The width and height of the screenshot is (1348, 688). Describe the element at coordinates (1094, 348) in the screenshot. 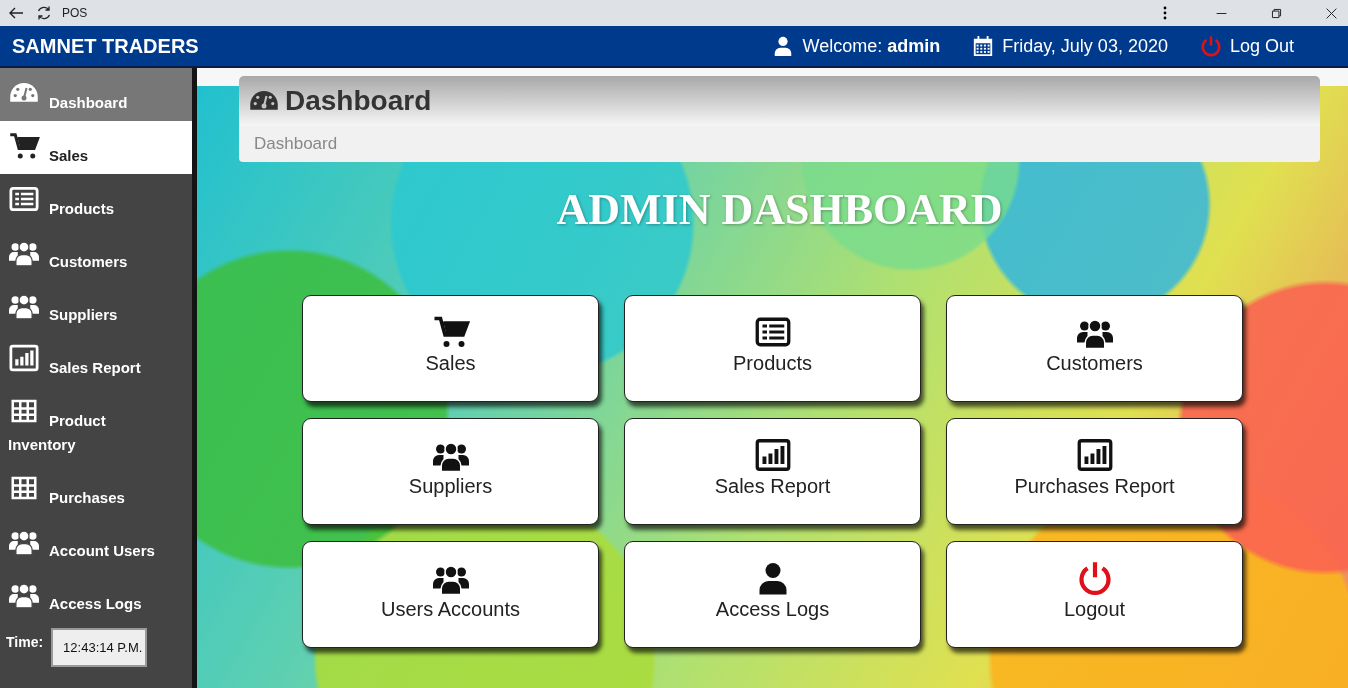

I see `dashboard-tile: Customers` at that location.